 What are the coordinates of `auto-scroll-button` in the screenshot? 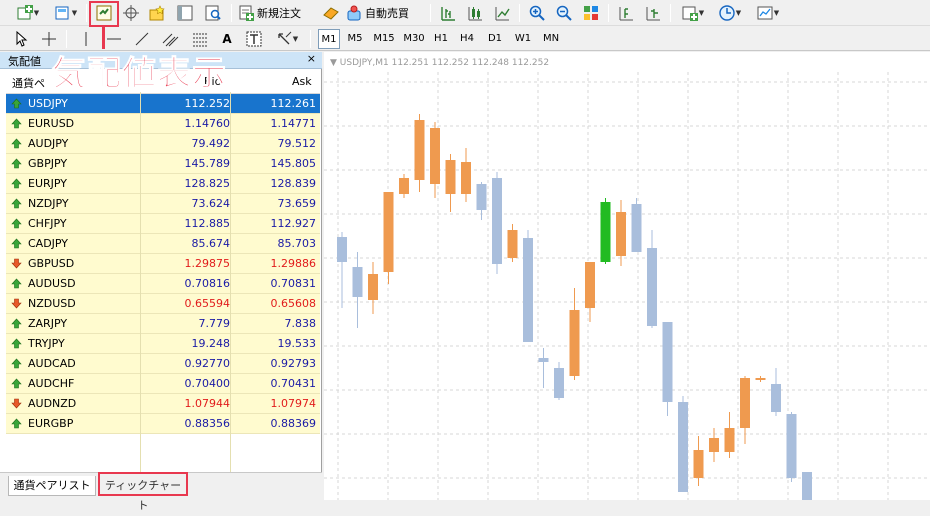 It's located at (626, 13).